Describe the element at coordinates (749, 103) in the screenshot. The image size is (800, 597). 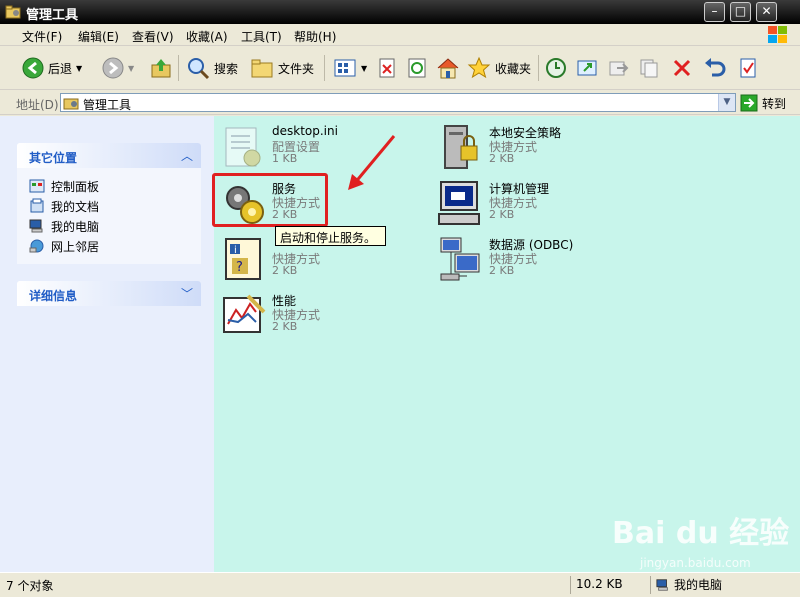
I see `go-arrow-icon` at that location.